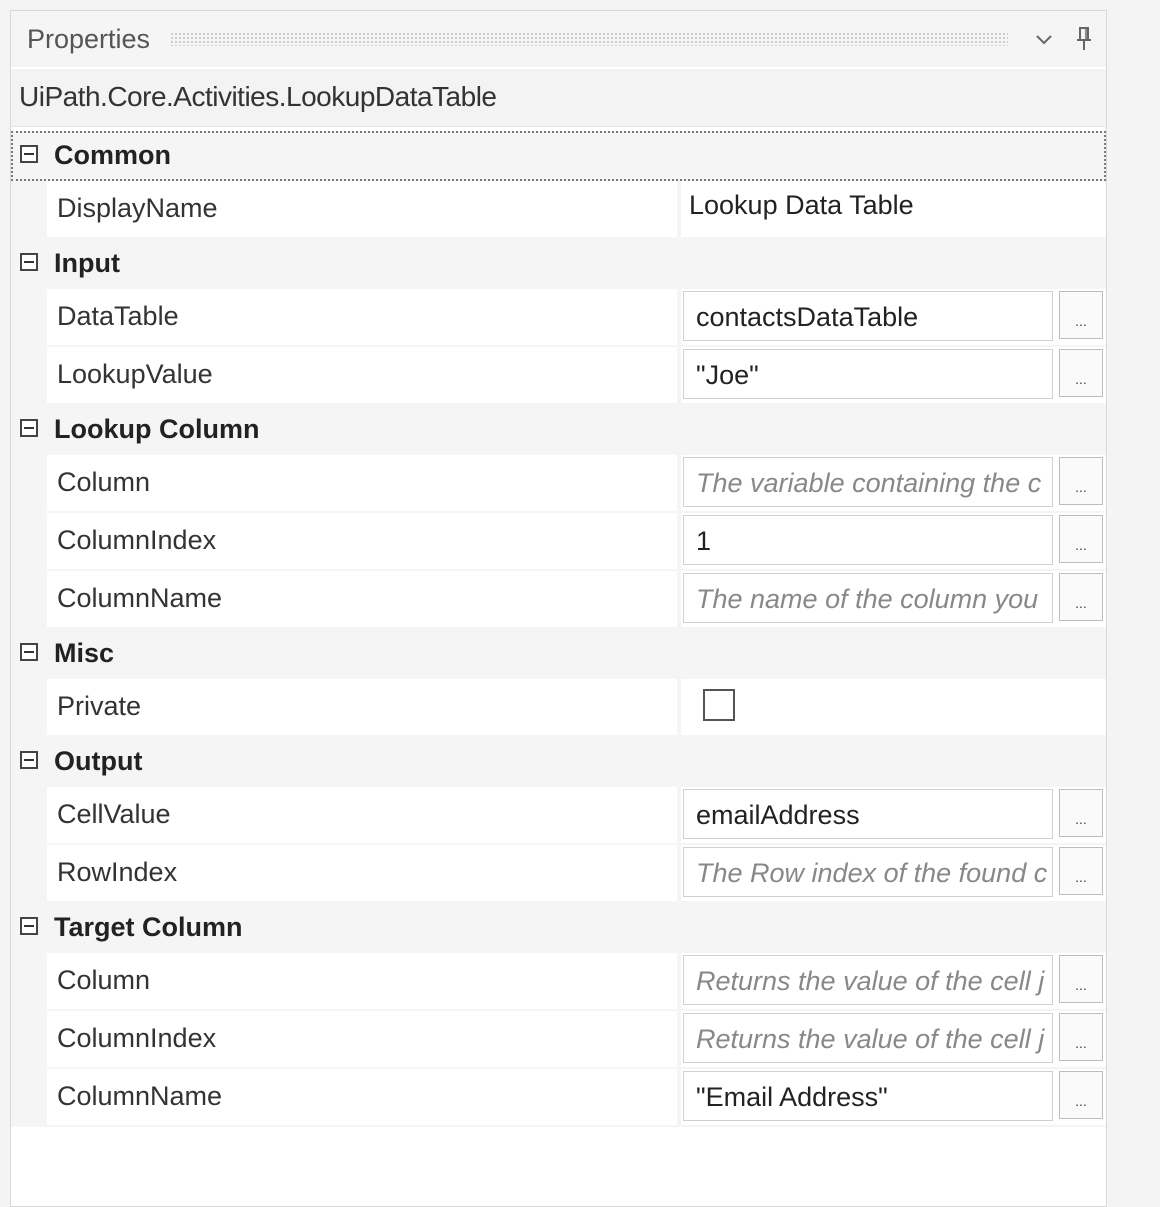 The width and height of the screenshot is (1160, 1207). Describe the element at coordinates (87, 263) in the screenshot. I see `category-label: Input` at that location.